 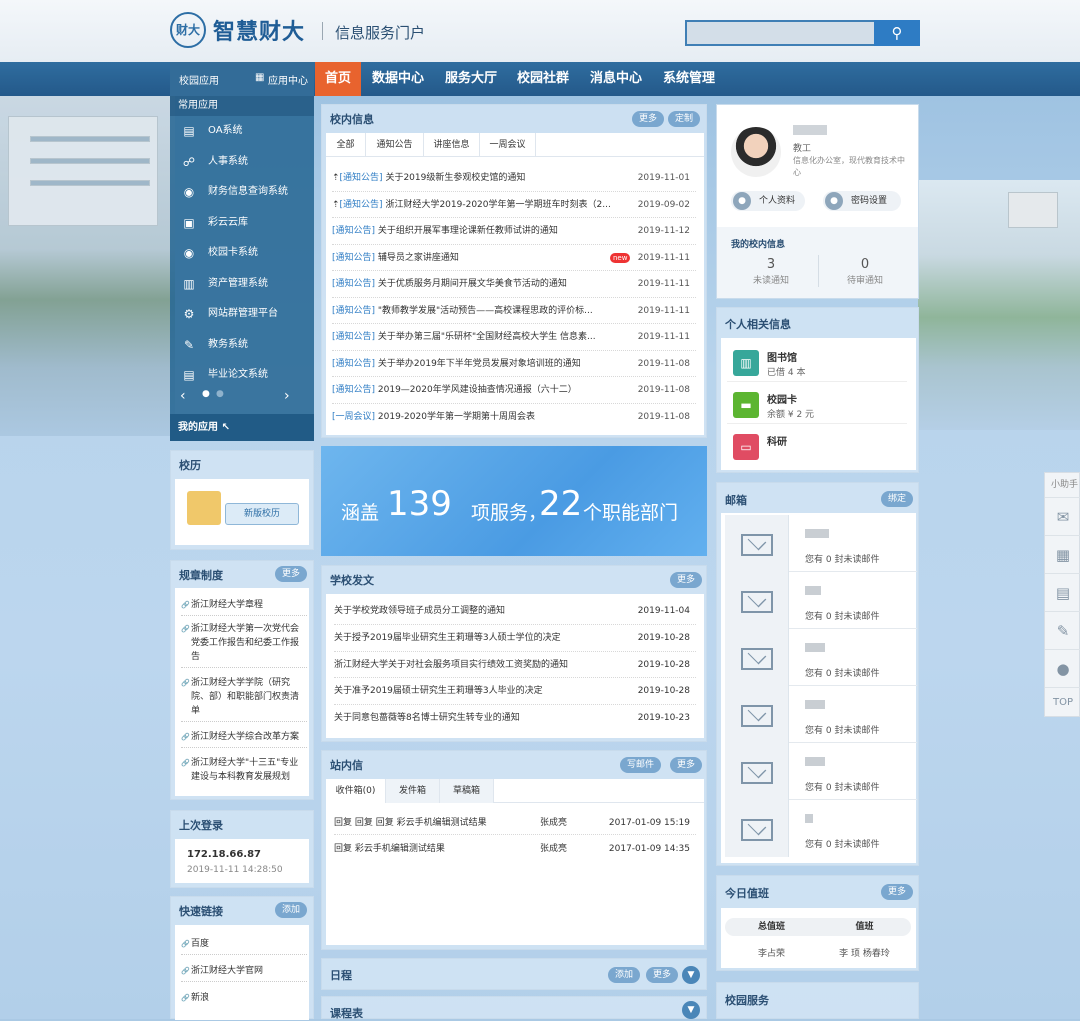 What do you see at coordinates (288, 79) in the screenshot?
I see `app-center-link: 应用中心` at bounding box center [288, 79].